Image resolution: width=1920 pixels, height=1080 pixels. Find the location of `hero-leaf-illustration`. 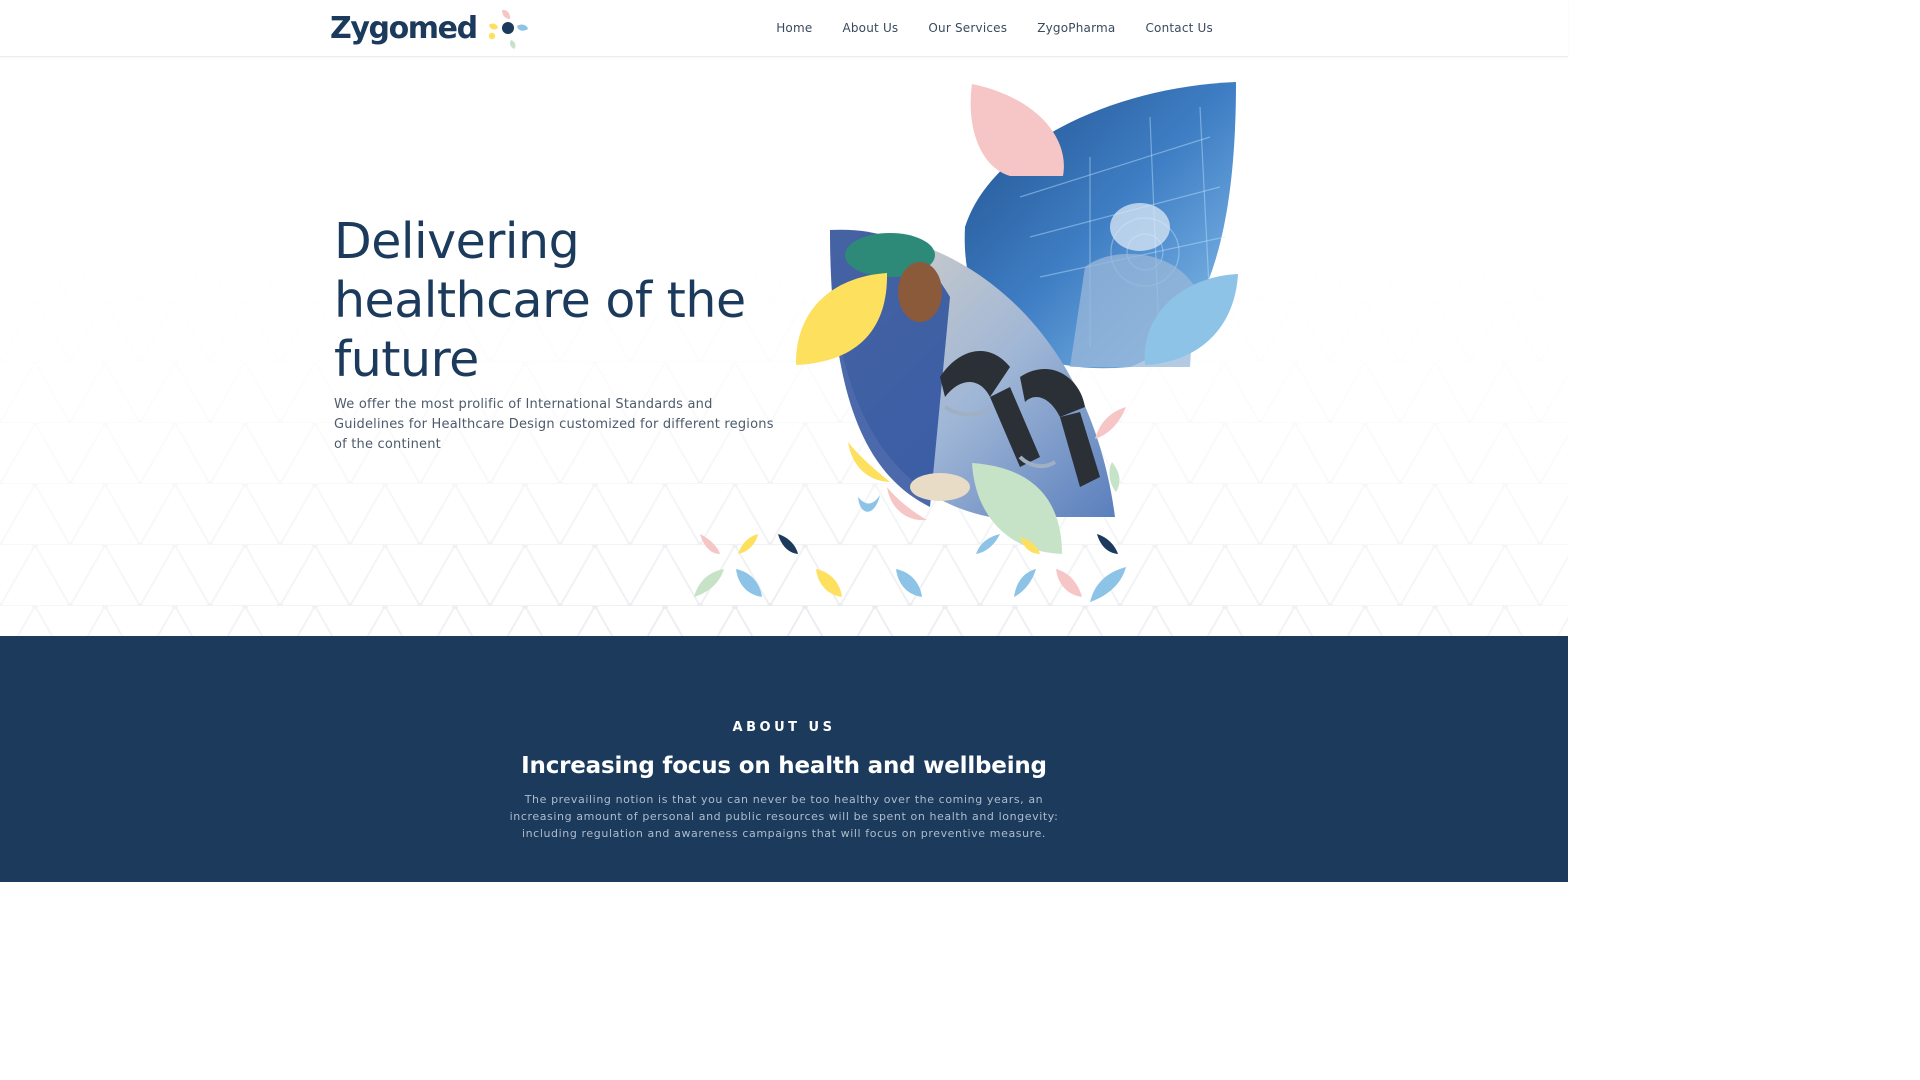

hero-leaf-illustration is located at coordinates (966, 342).